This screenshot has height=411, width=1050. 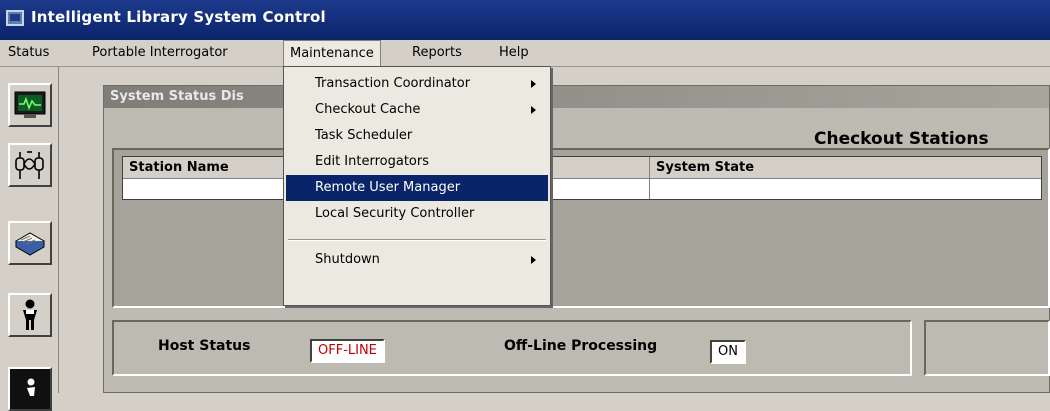 I want to click on person-button, so click(x=30, y=315).